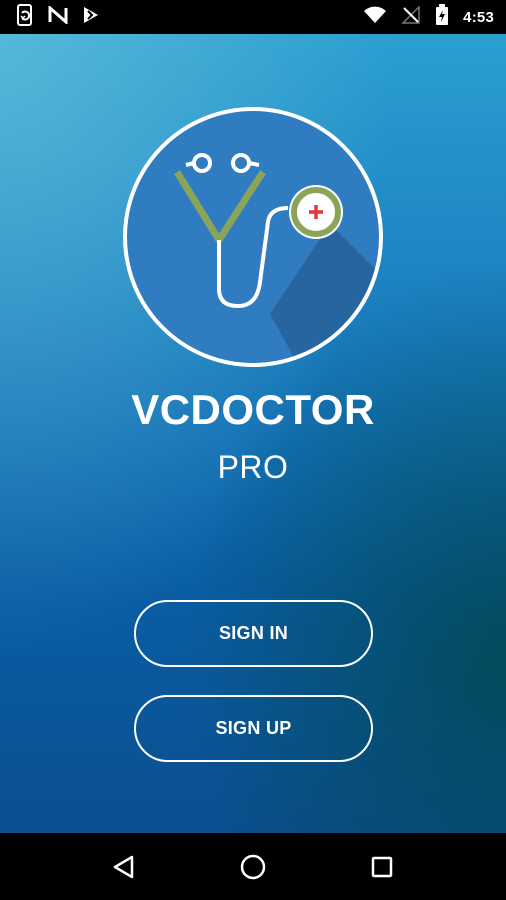 The image size is (506, 900). What do you see at coordinates (375, 17) in the screenshot?
I see `wifi-icon` at bounding box center [375, 17].